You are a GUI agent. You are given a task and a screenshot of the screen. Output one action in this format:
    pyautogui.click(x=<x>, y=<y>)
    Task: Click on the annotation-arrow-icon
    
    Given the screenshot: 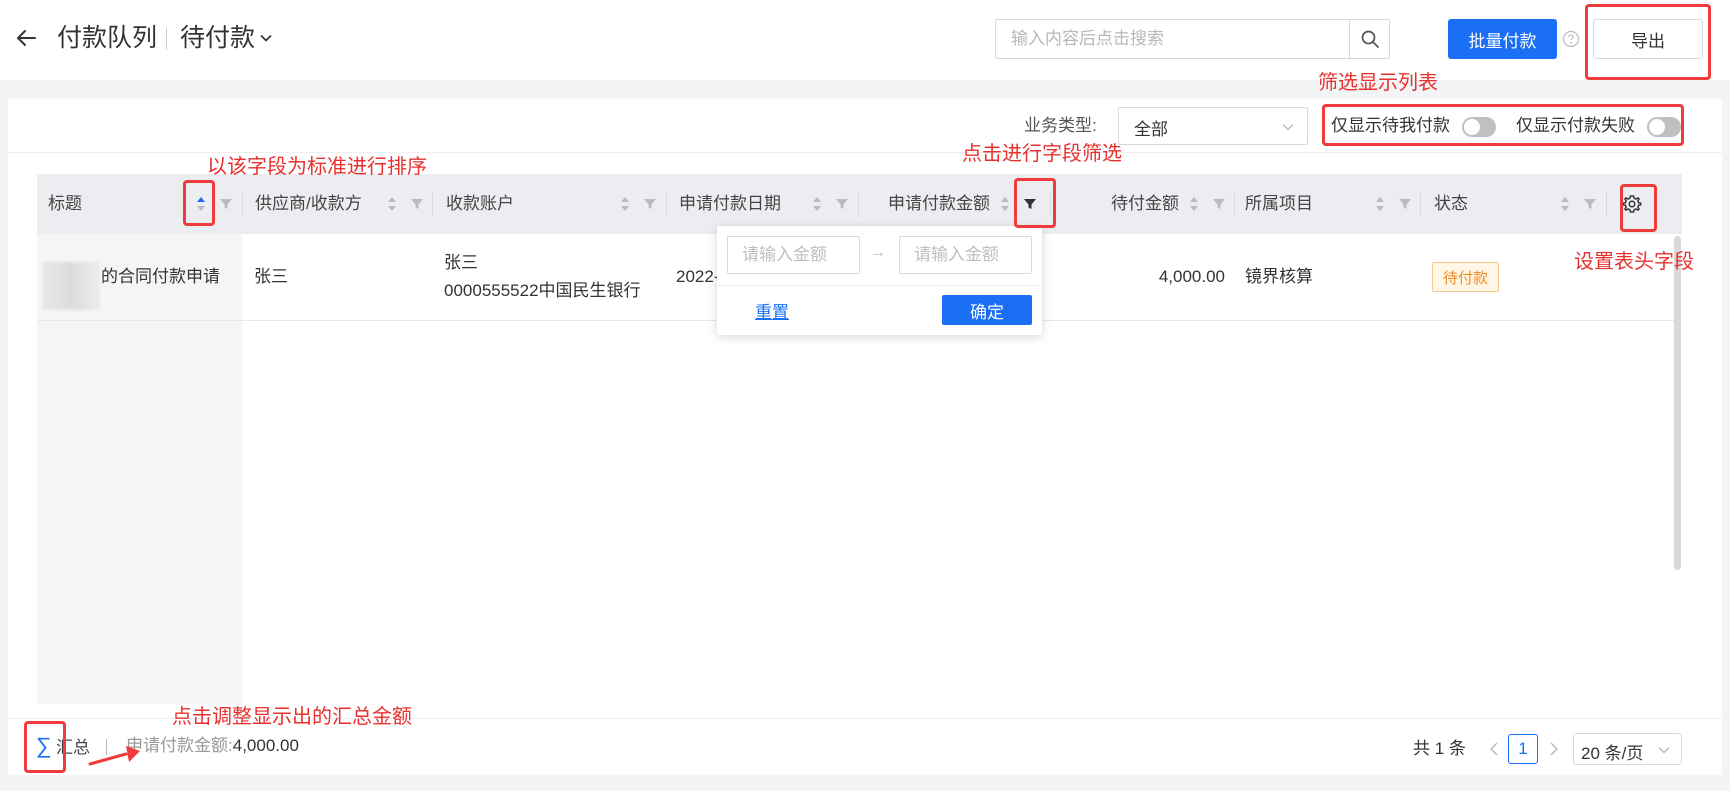 What is the action you would take?
    pyautogui.click(x=114, y=756)
    